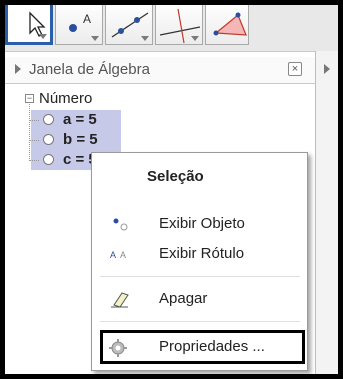 This screenshot has width=343, height=379. I want to click on algebra-object-row: b = 5, so click(75, 140).